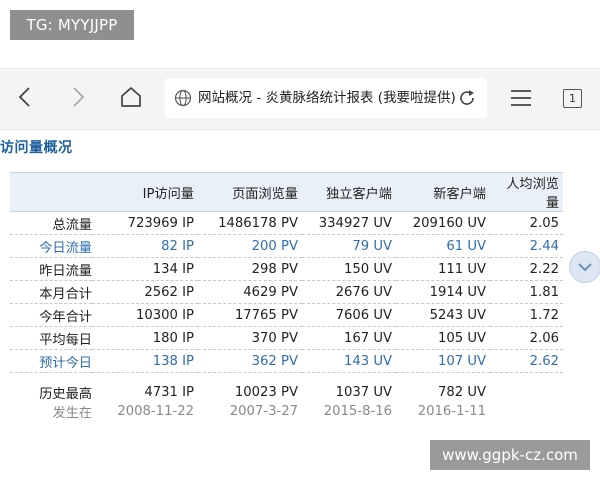 This screenshot has width=600, height=480. I want to click on watermark-bottom: www.ggpk-cz.com, so click(510, 455).